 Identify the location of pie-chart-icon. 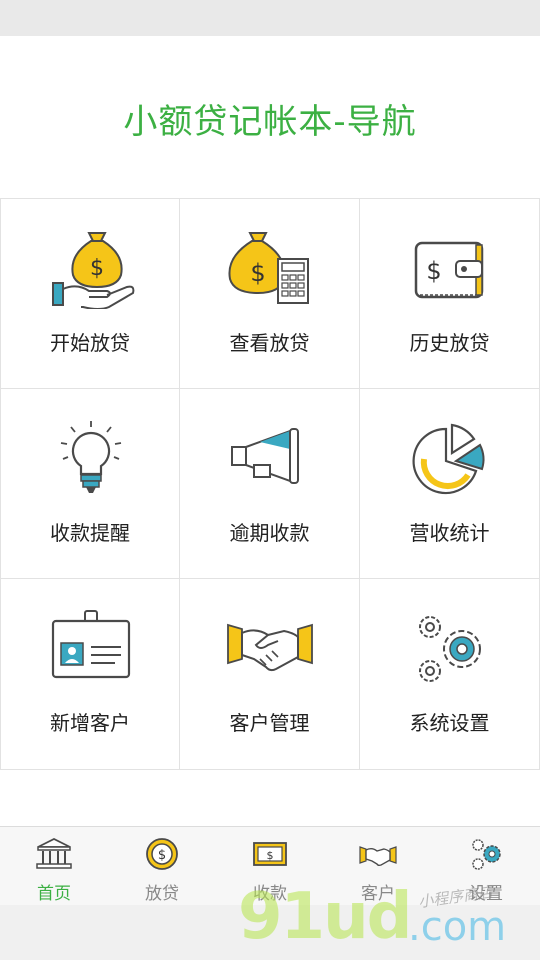
(450, 459).